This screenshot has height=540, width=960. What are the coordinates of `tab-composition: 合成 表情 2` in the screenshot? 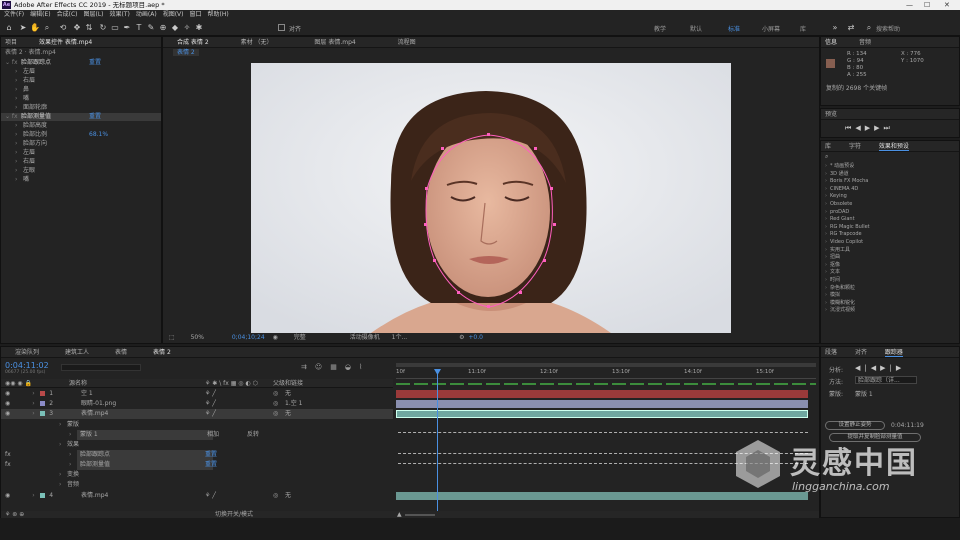 It's located at (193, 42).